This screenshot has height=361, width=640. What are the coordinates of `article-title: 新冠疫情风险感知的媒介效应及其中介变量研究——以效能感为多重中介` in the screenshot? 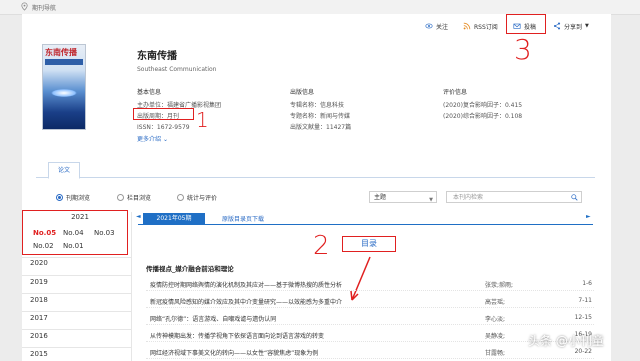 It's located at (246, 301).